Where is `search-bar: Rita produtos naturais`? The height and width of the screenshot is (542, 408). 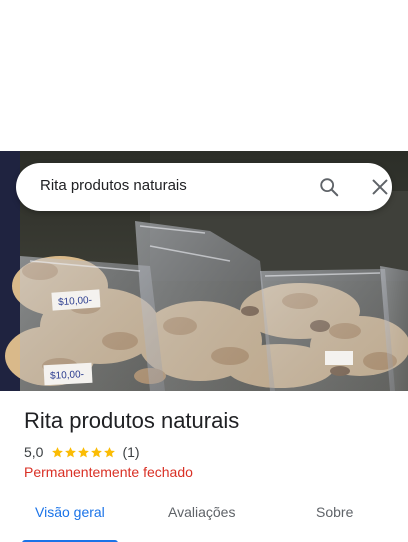
search-bar: Rita produtos naturais is located at coordinates (204, 187).